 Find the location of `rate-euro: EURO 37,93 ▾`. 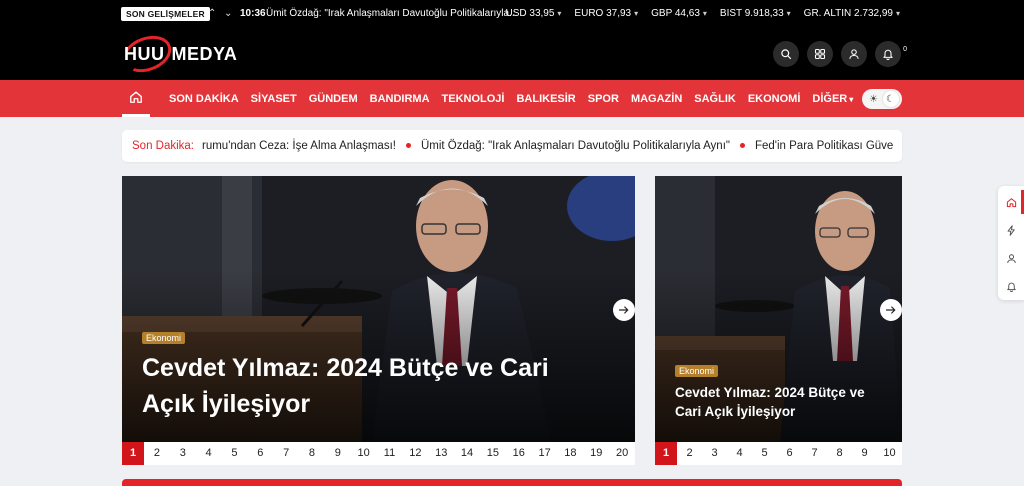

rate-euro: EURO 37,93 ▾ is located at coordinates (606, 14).